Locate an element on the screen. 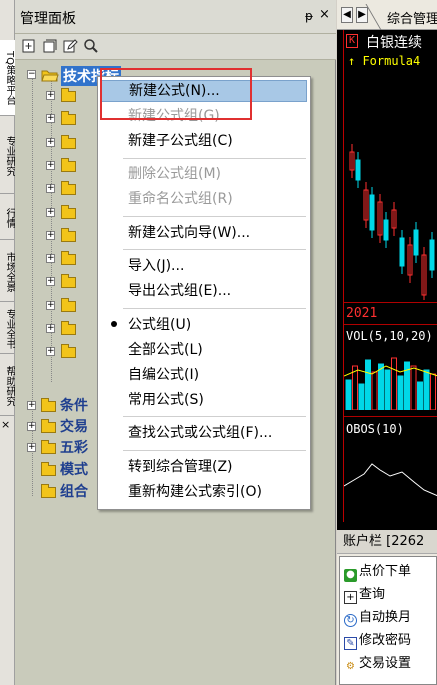 This screenshot has height=685, width=437. volume-bars is located at coordinates (390, 383).